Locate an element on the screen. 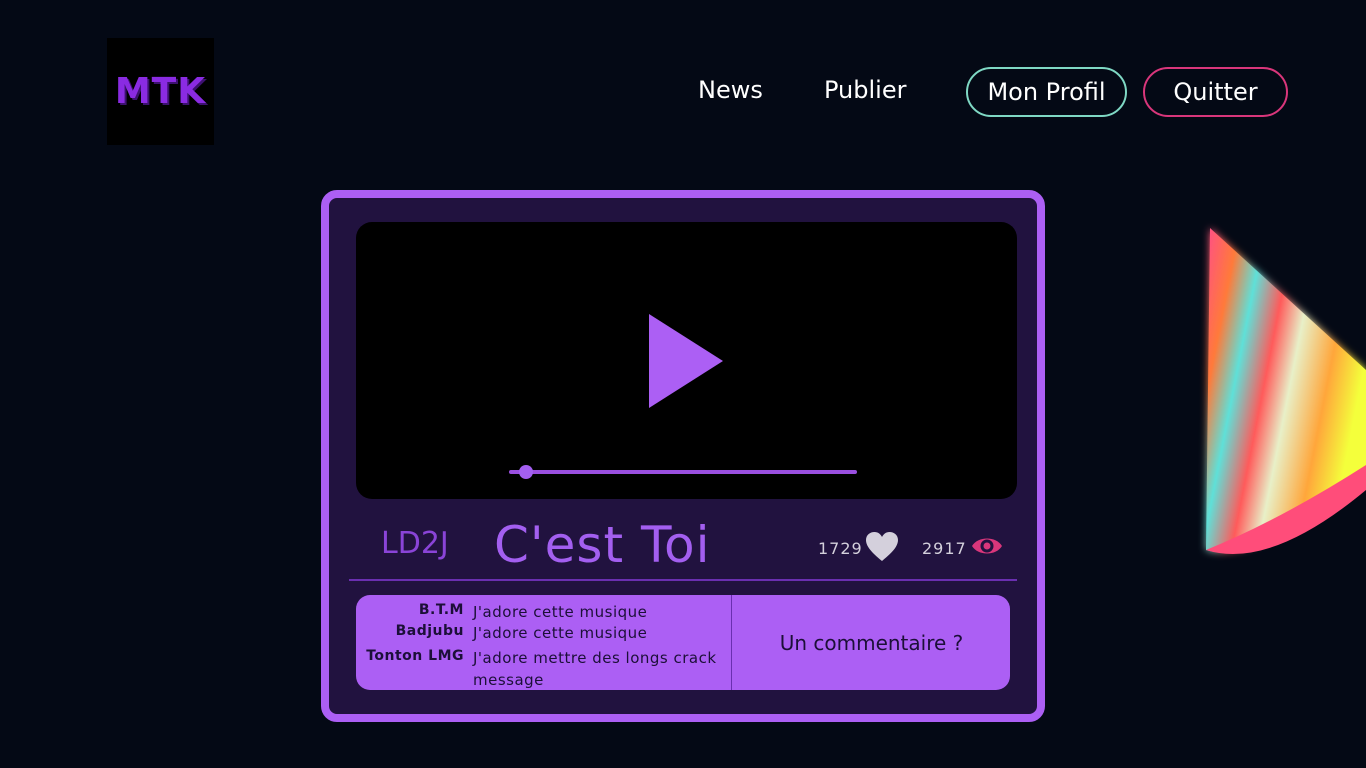 The width and height of the screenshot is (1366, 768). nav-publier-link: Publier is located at coordinates (865, 90).